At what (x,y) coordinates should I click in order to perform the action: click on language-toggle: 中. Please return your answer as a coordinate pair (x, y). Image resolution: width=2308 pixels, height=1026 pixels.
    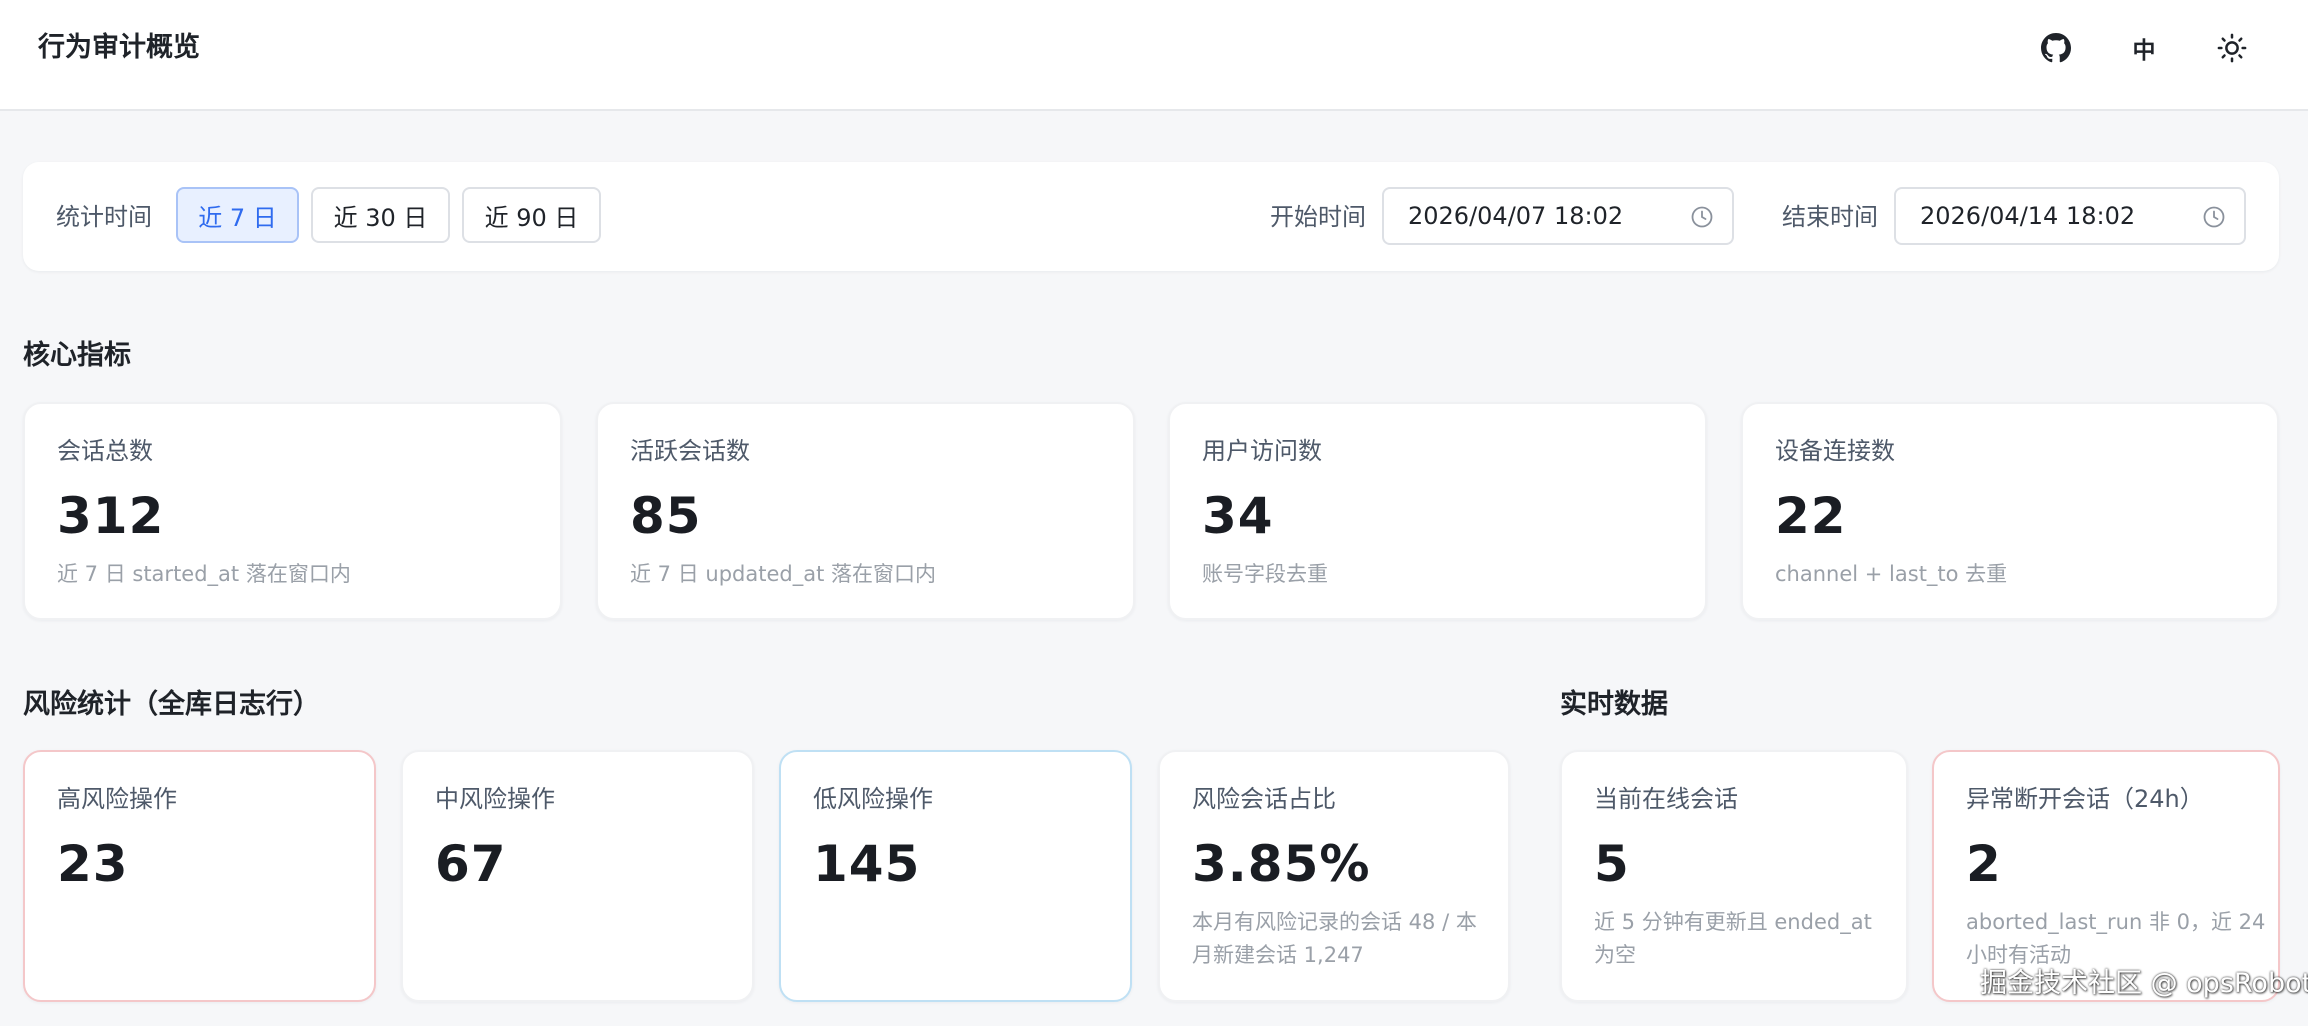
    Looking at the image, I should click on (2144, 48).